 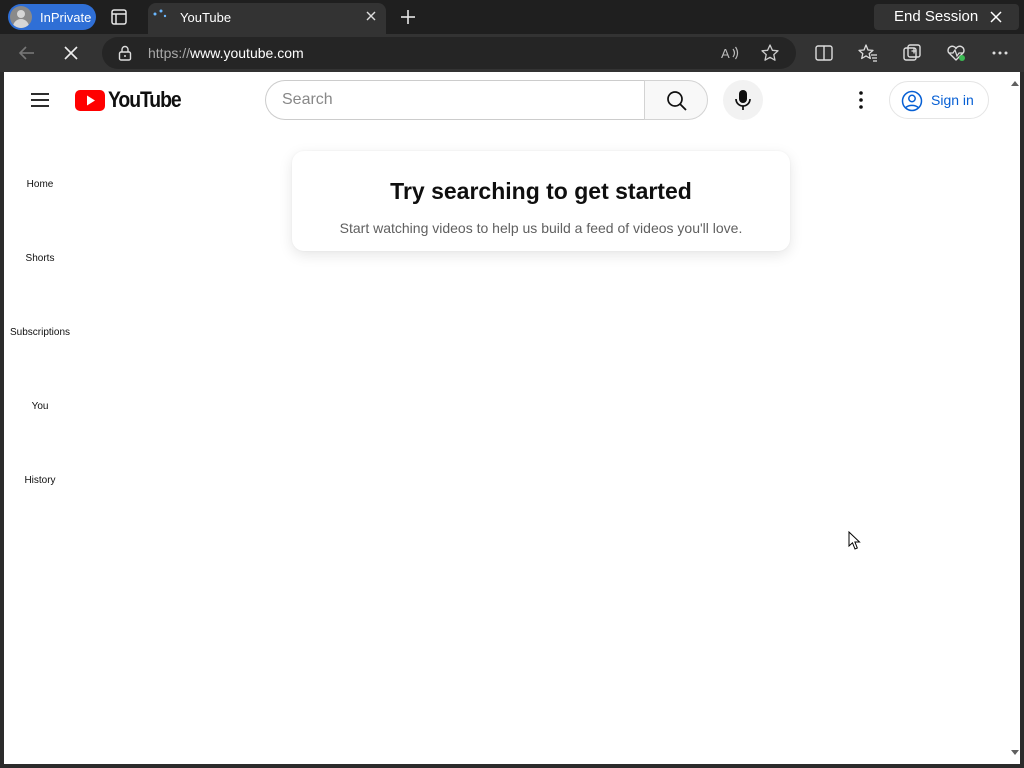 What do you see at coordinates (160, 13) in the screenshot?
I see `loading-spinner-icon` at bounding box center [160, 13].